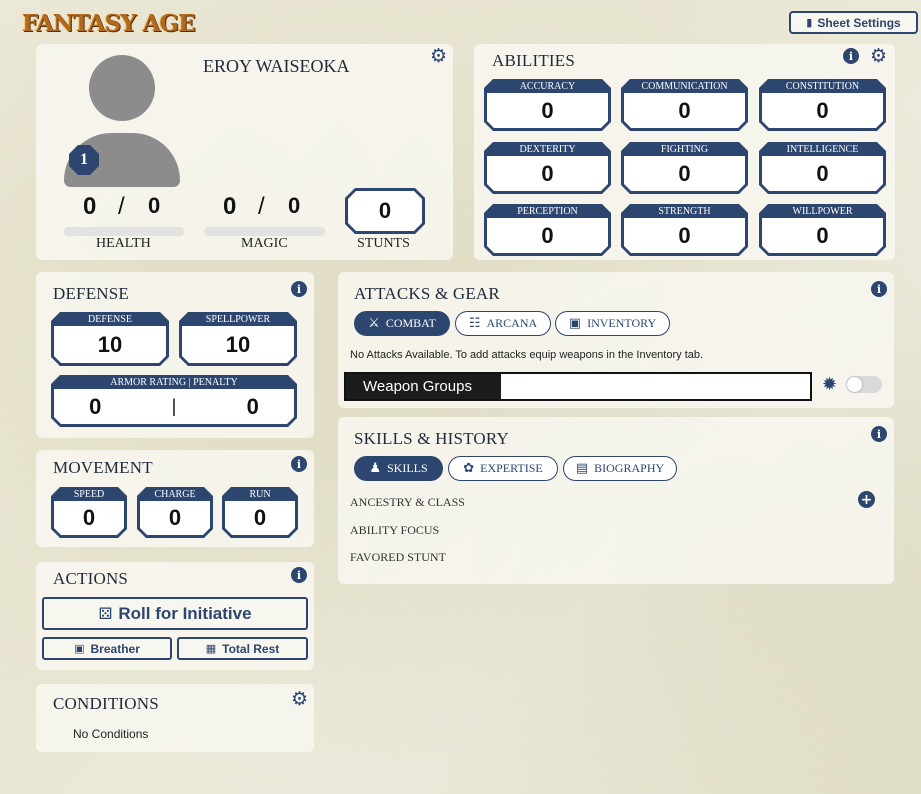 The height and width of the screenshot is (794, 921). Describe the element at coordinates (79, 648) in the screenshot. I see `first-aid-icon: ▣` at that location.